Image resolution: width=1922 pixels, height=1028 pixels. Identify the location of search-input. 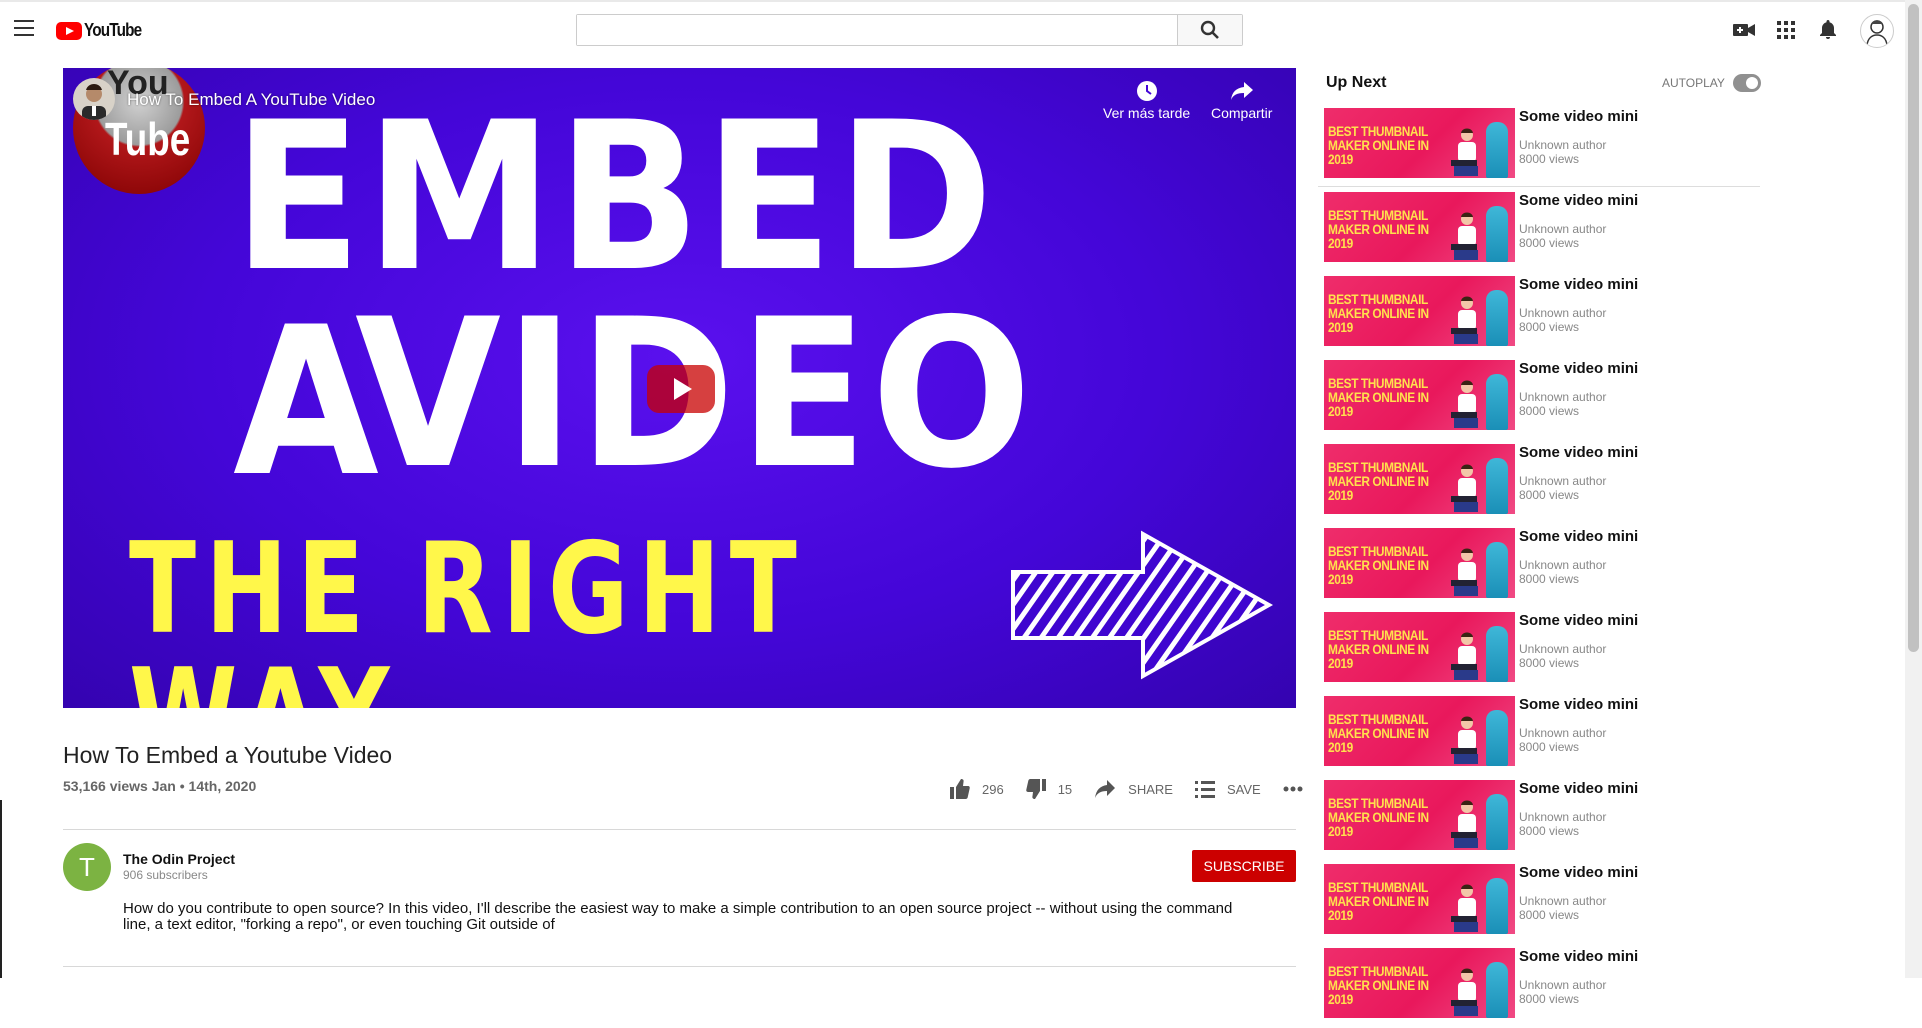
(877, 30).